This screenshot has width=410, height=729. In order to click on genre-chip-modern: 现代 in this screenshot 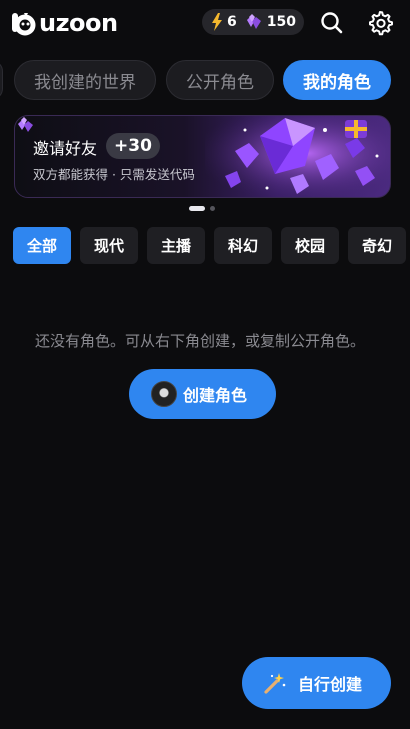, I will do `click(109, 245)`.